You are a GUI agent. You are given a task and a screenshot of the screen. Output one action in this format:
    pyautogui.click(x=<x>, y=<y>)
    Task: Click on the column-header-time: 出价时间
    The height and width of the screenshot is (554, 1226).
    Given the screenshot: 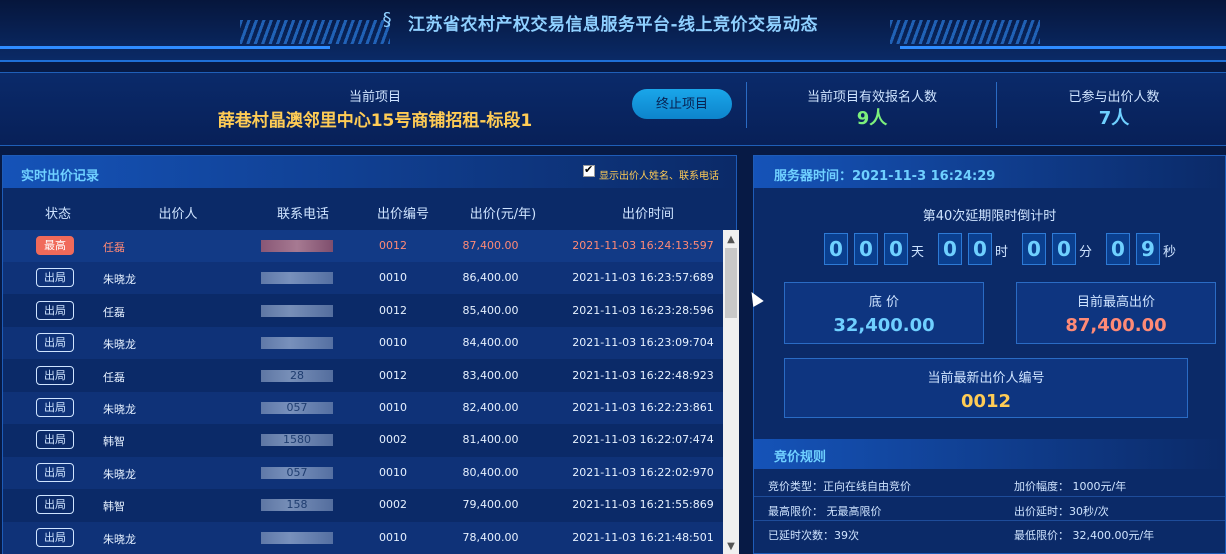 What is the action you would take?
    pyautogui.click(x=647, y=214)
    